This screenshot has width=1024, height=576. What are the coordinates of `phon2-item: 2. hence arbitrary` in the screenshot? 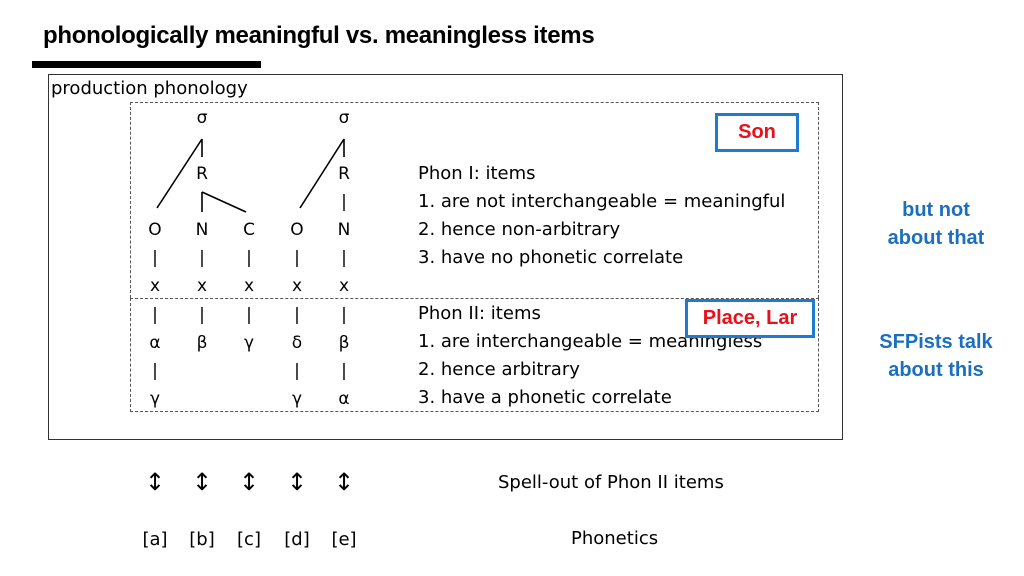 It's located at (499, 369).